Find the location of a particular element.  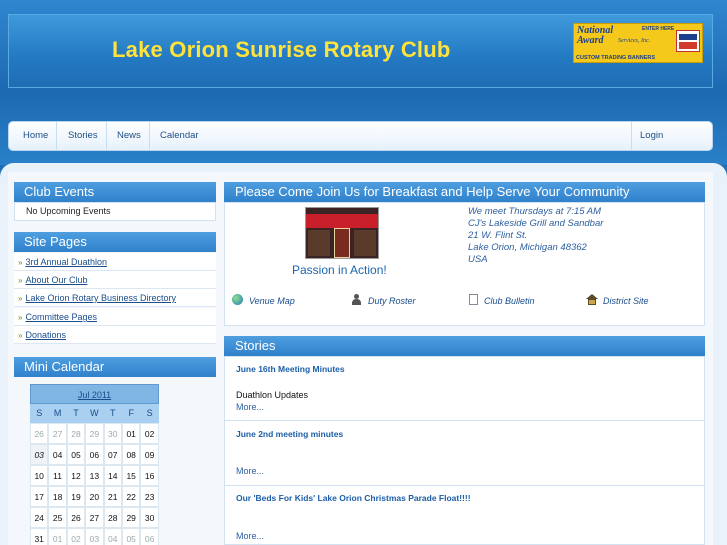

site-page-link: » 3rd Annual Duathlon is located at coordinates (115, 262).